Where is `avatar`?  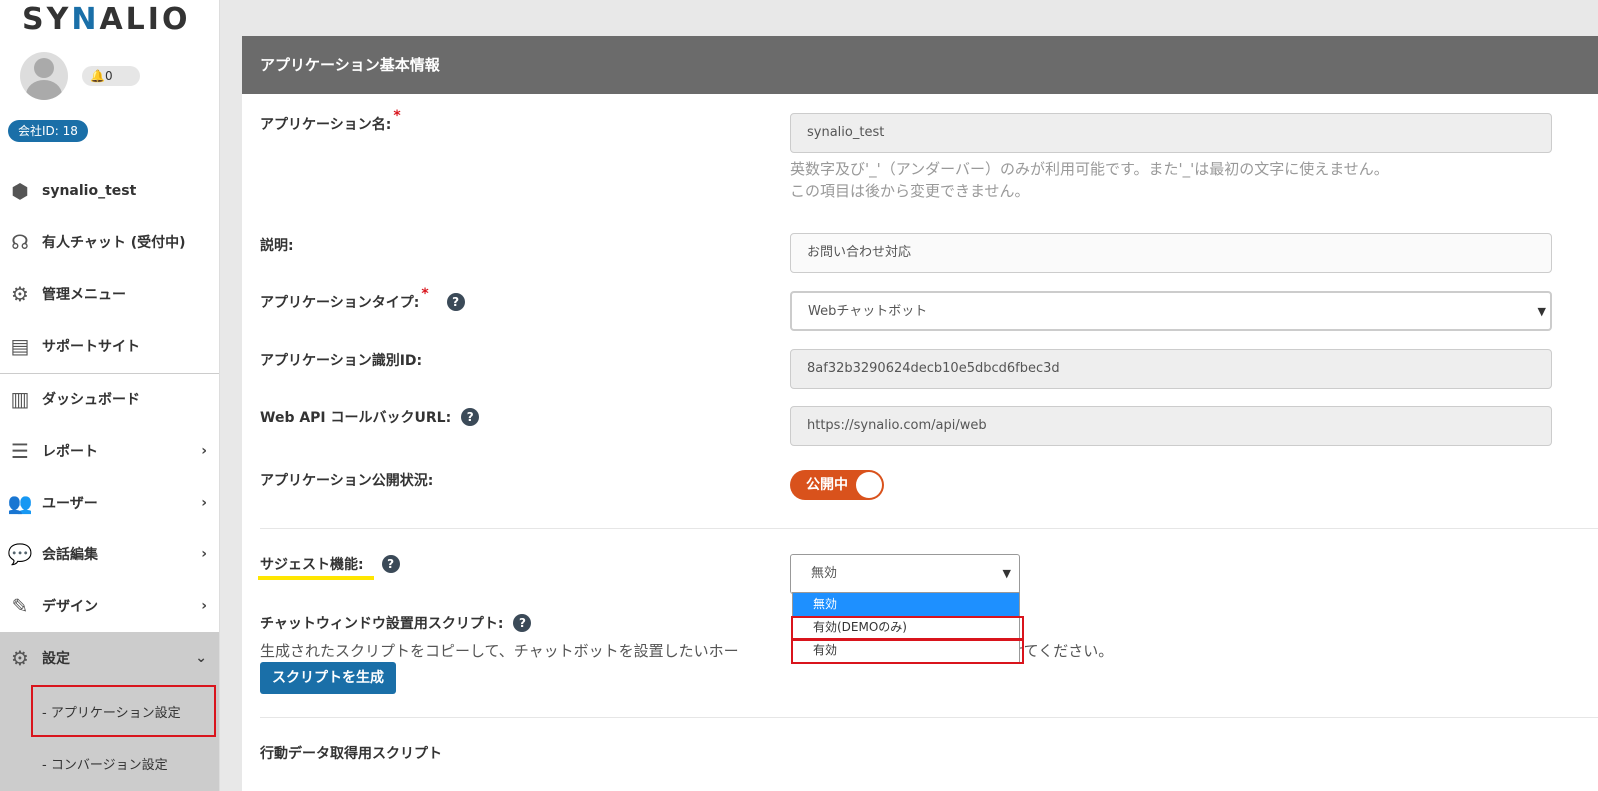
avatar is located at coordinates (44, 76).